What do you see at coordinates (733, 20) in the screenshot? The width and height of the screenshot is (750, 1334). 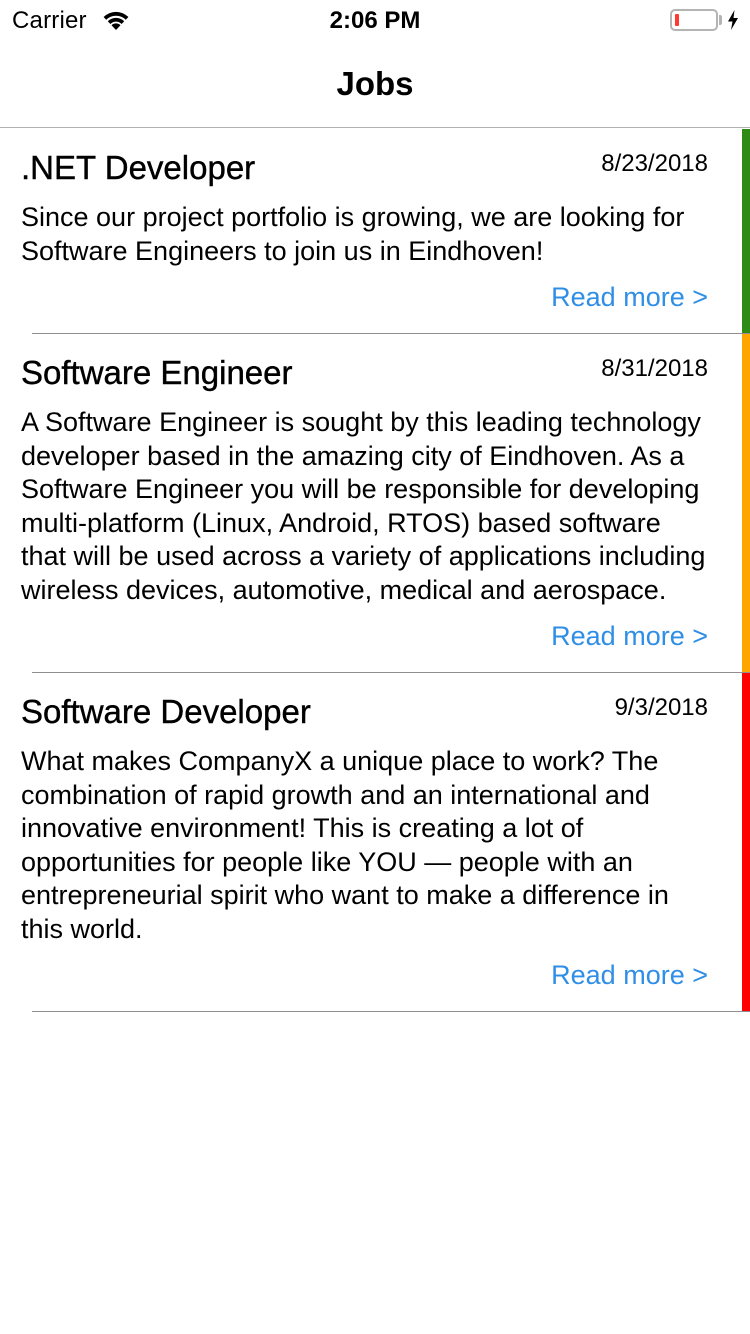 I see `charging-bolt-icon` at bounding box center [733, 20].